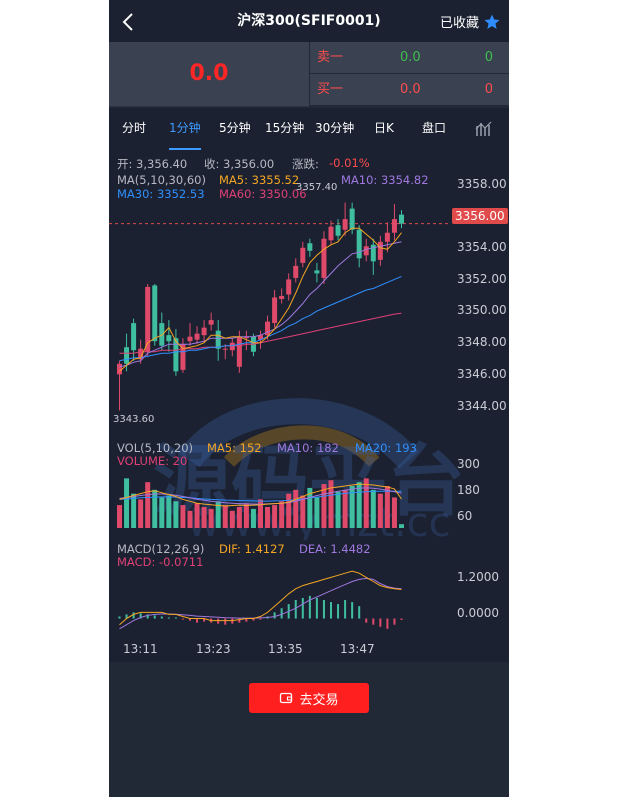 The width and height of the screenshot is (619, 797). What do you see at coordinates (305, 164) in the screenshot?
I see `change-label: 涨跌:` at bounding box center [305, 164].